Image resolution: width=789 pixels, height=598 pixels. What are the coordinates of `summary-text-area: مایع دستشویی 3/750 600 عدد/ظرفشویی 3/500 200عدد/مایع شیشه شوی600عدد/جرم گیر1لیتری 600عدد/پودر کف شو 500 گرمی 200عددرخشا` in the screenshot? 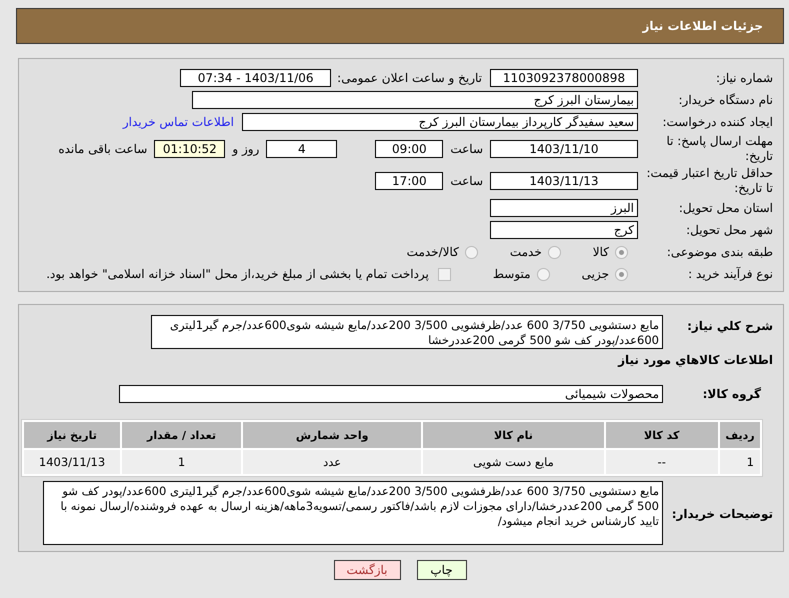 It's located at (407, 332).